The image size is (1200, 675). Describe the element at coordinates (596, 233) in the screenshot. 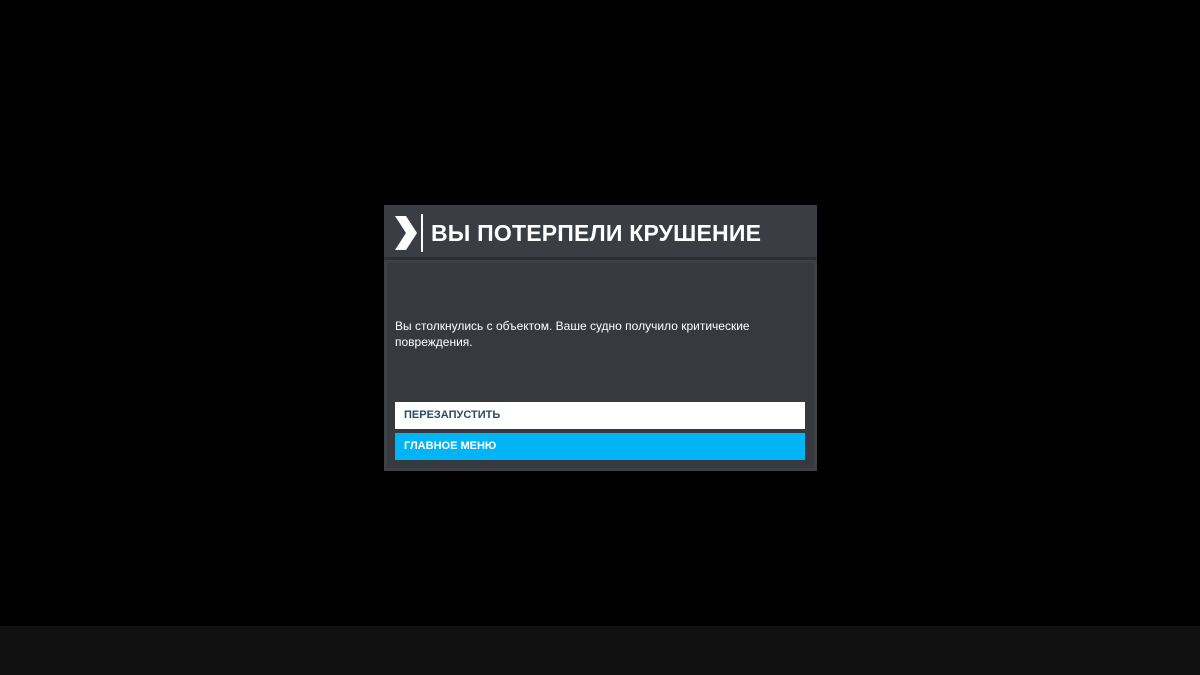

I see `dialog-title: ВЫ ПОТЕРПЕЛИ КРУШЕНИЕ` at that location.